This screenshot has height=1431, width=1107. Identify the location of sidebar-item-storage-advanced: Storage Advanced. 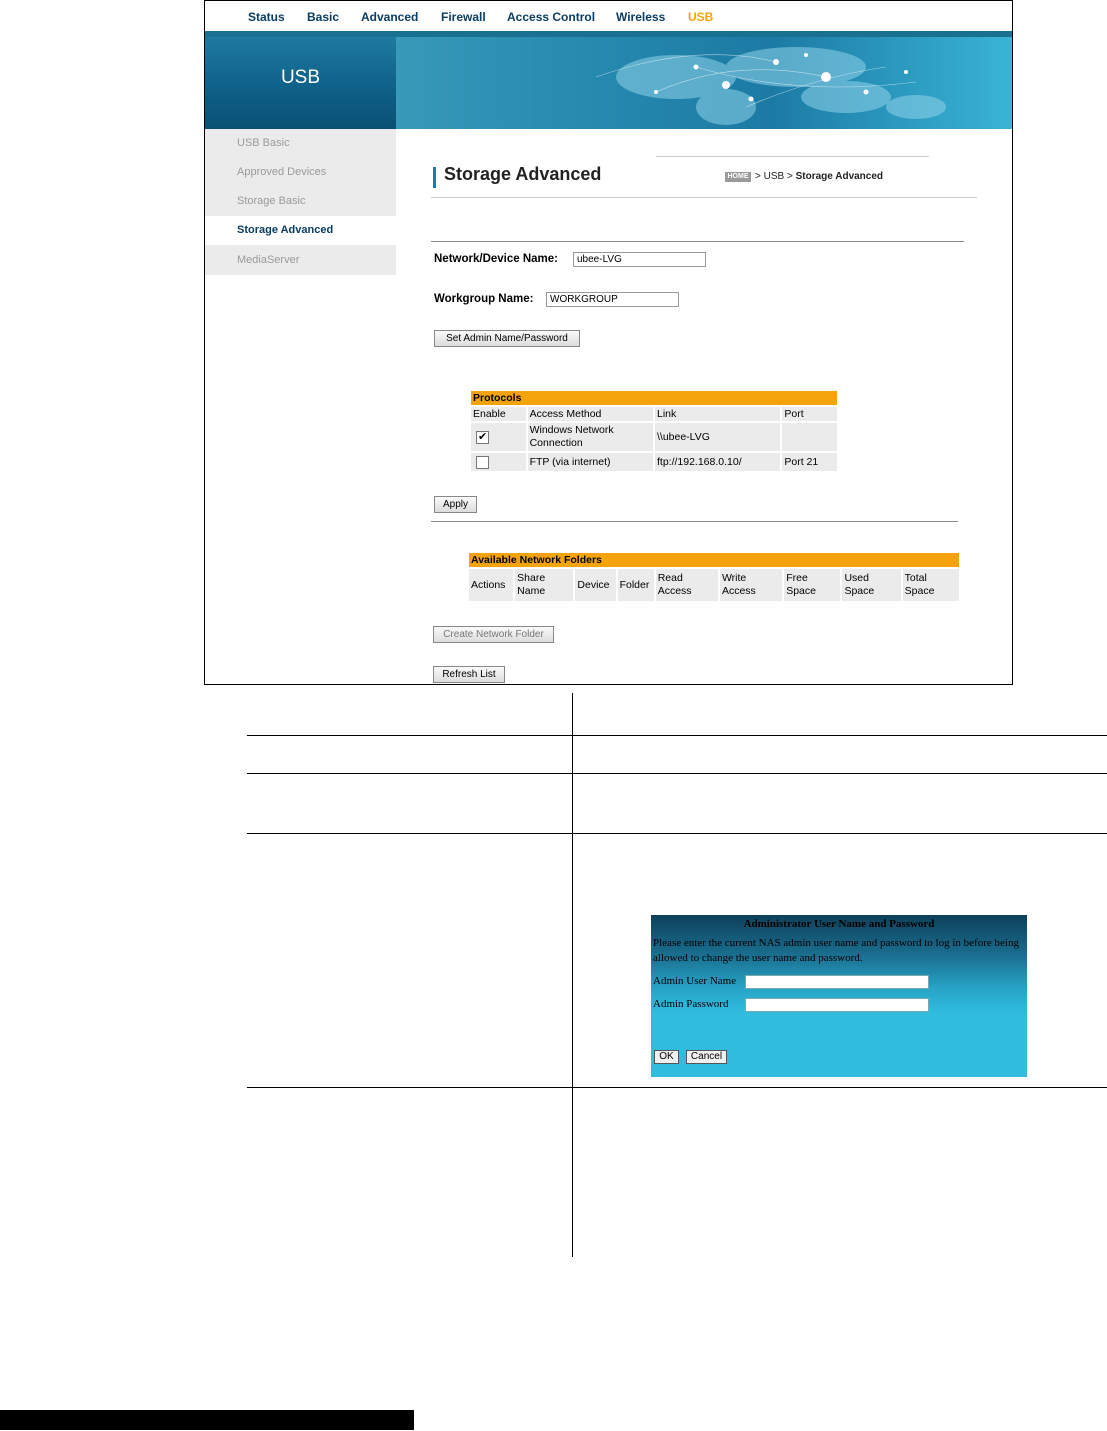
(300, 230).